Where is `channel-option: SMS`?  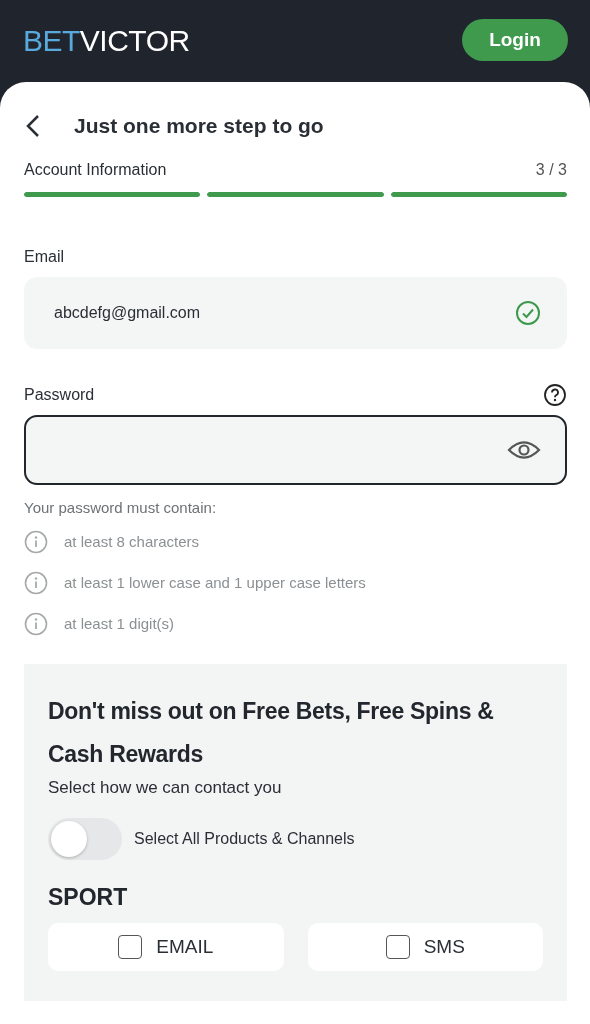
channel-option: SMS is located at coordinates (425, 947).